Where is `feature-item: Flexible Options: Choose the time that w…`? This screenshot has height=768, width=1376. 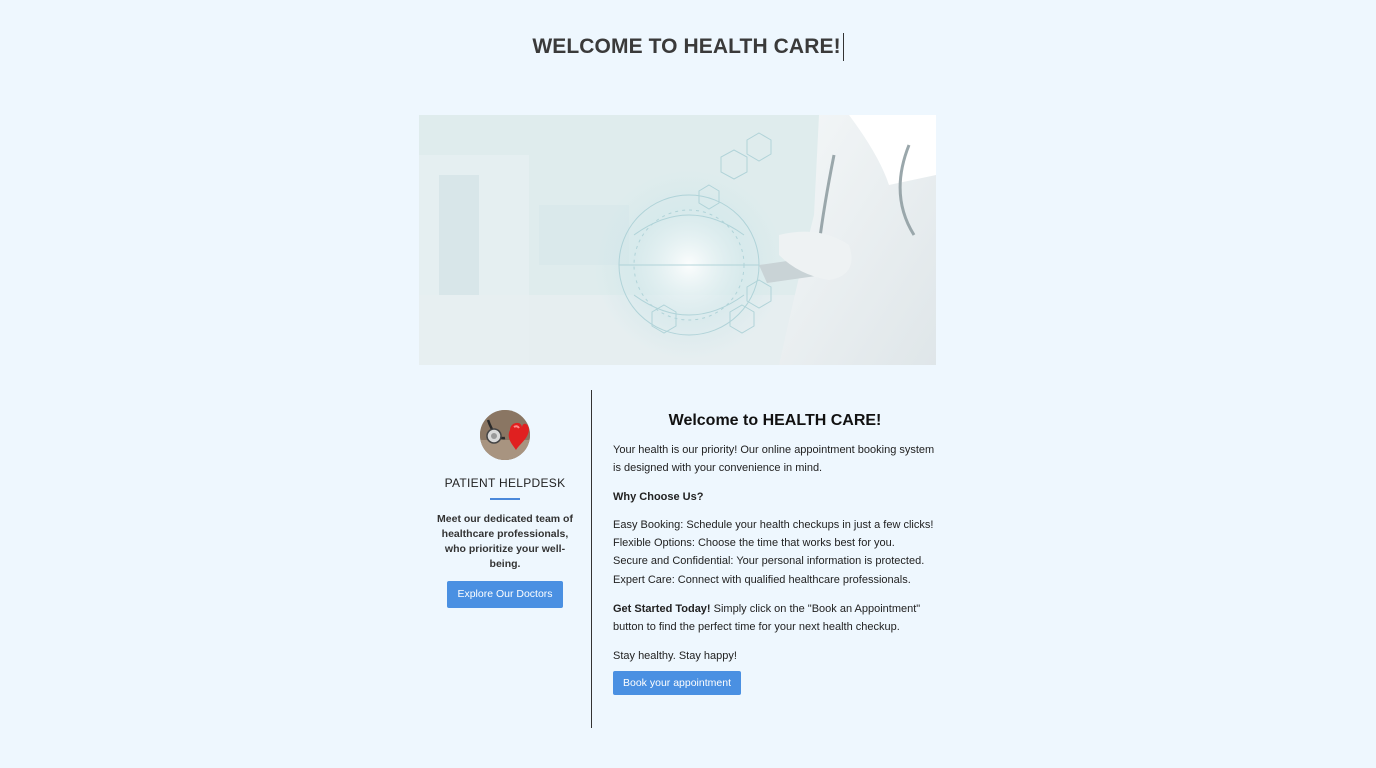
feature-item: Flexible Options: Choose the time that w… is located at coordinates (754, 543).